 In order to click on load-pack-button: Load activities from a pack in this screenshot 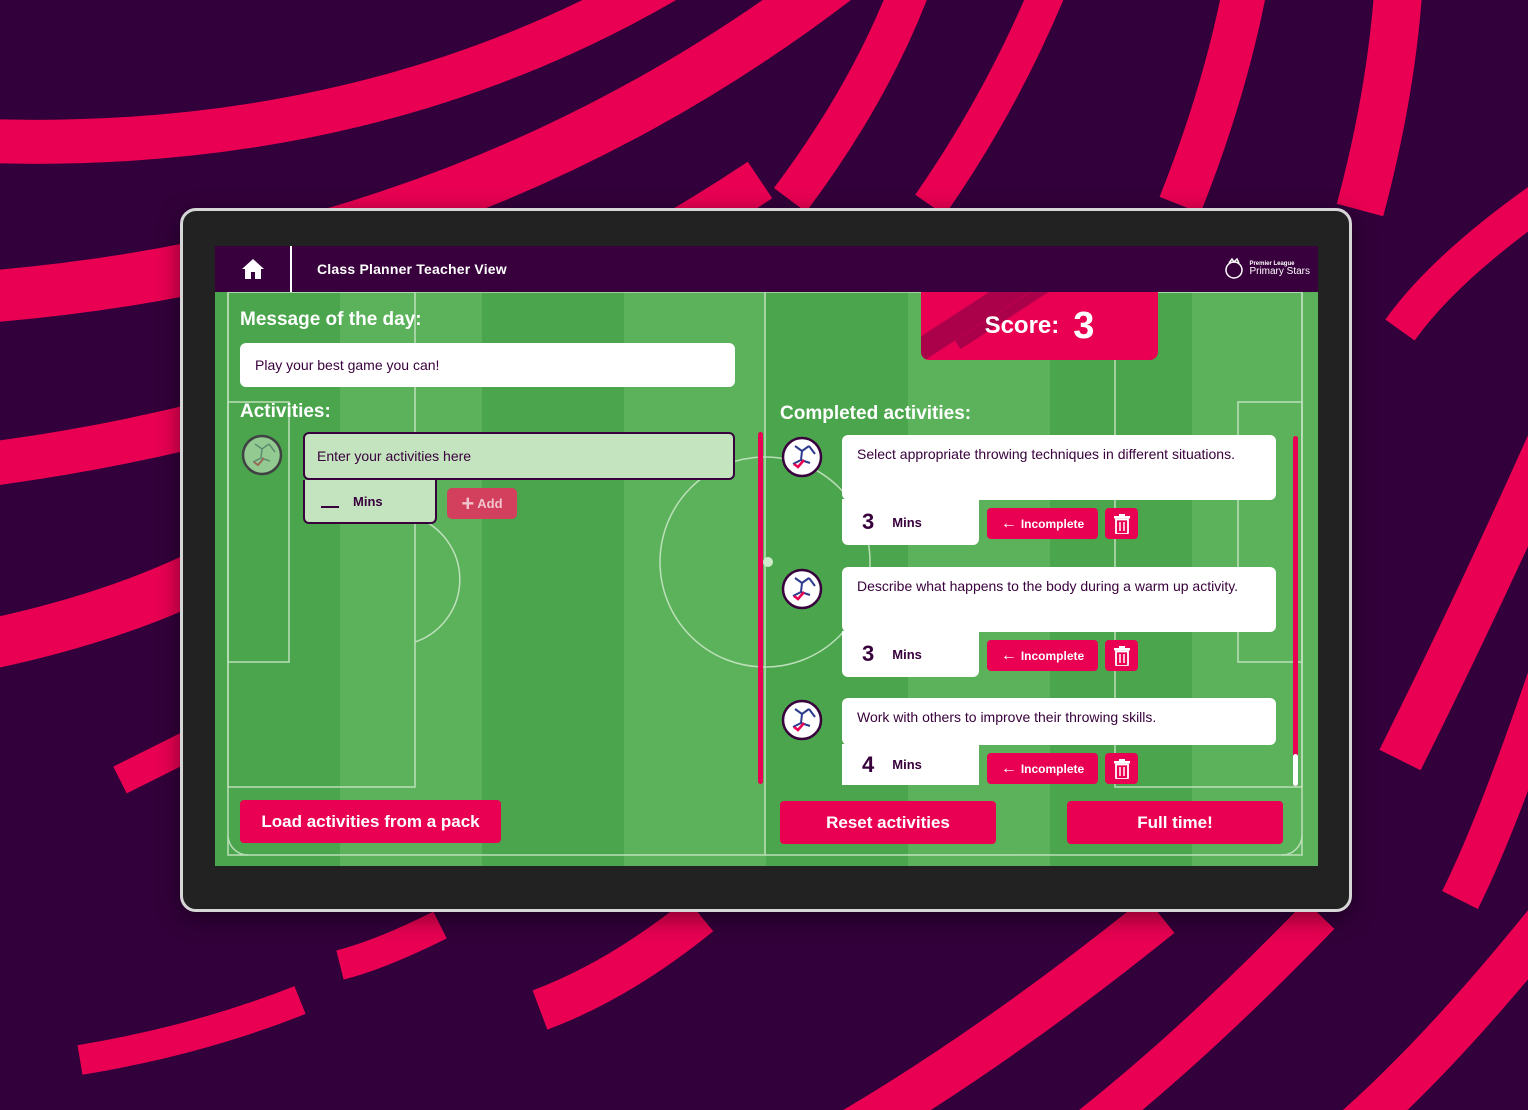, I will do `click(370, 821)`.